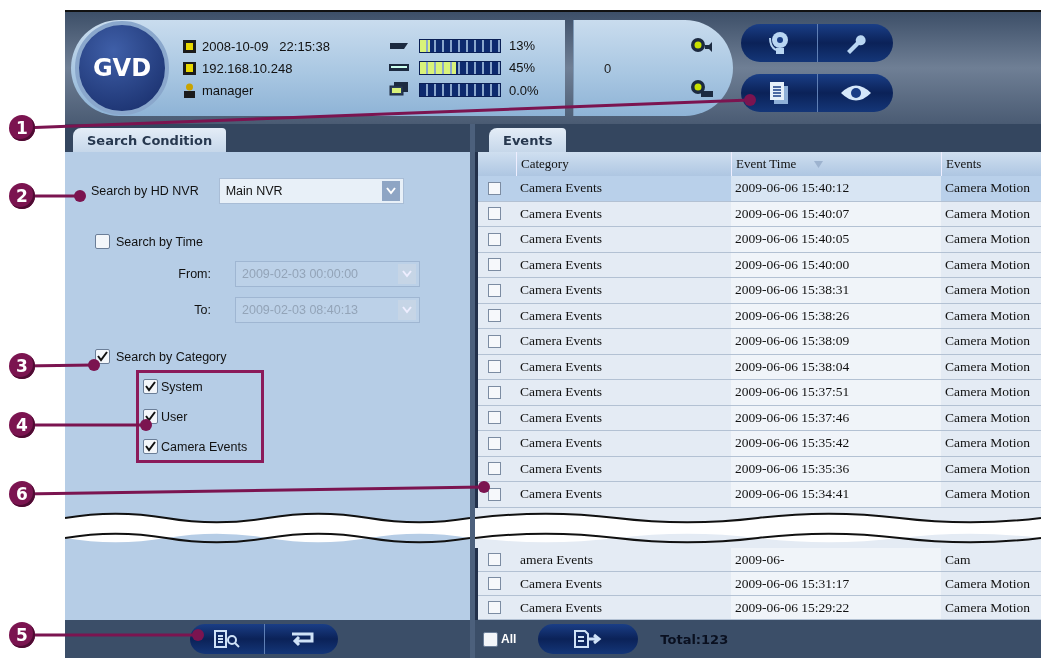  I want to click on event-row: Camera Events 2009-06-06 15:29:22 Camera Motion, so click(759, 608).